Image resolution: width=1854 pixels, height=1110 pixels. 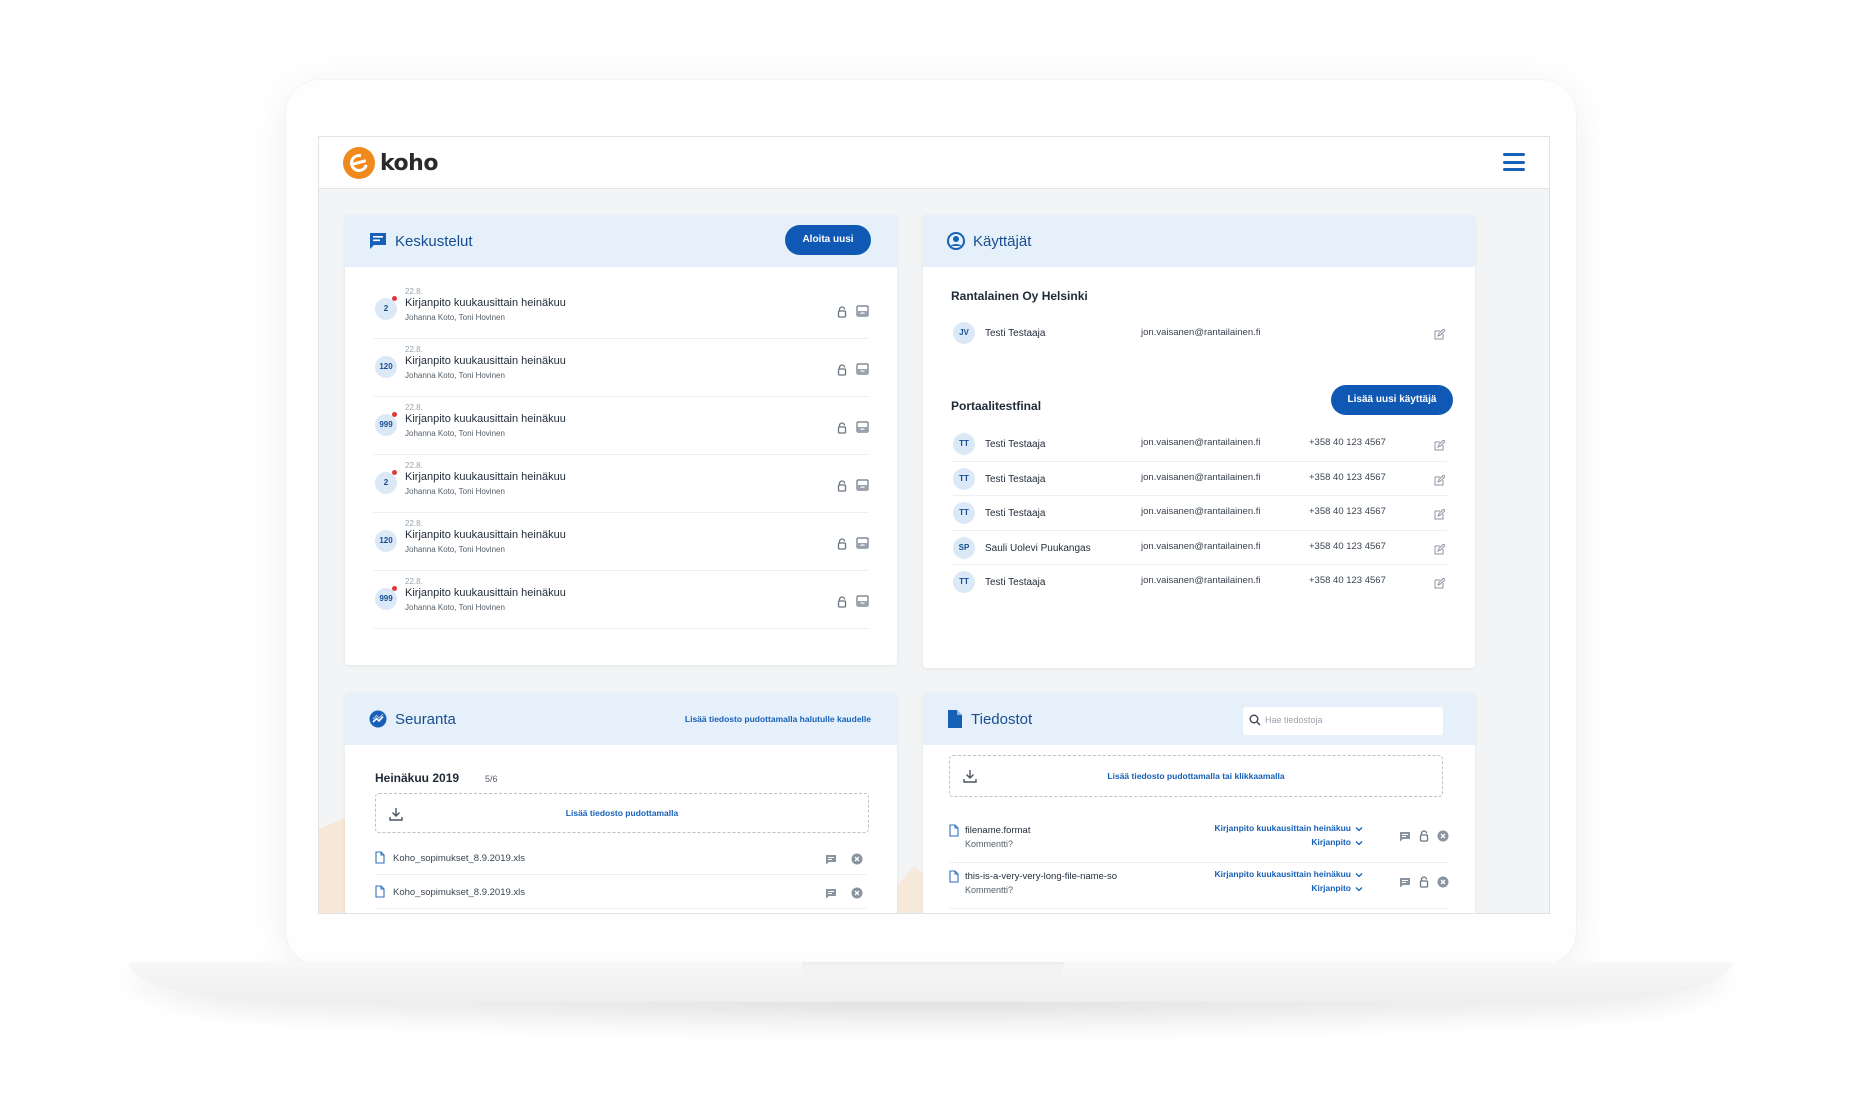 What do you see at coordinates (1002, 719) in the screenshot?
I see `files-title: Tiedostot` at bounding box center [1002, 719].